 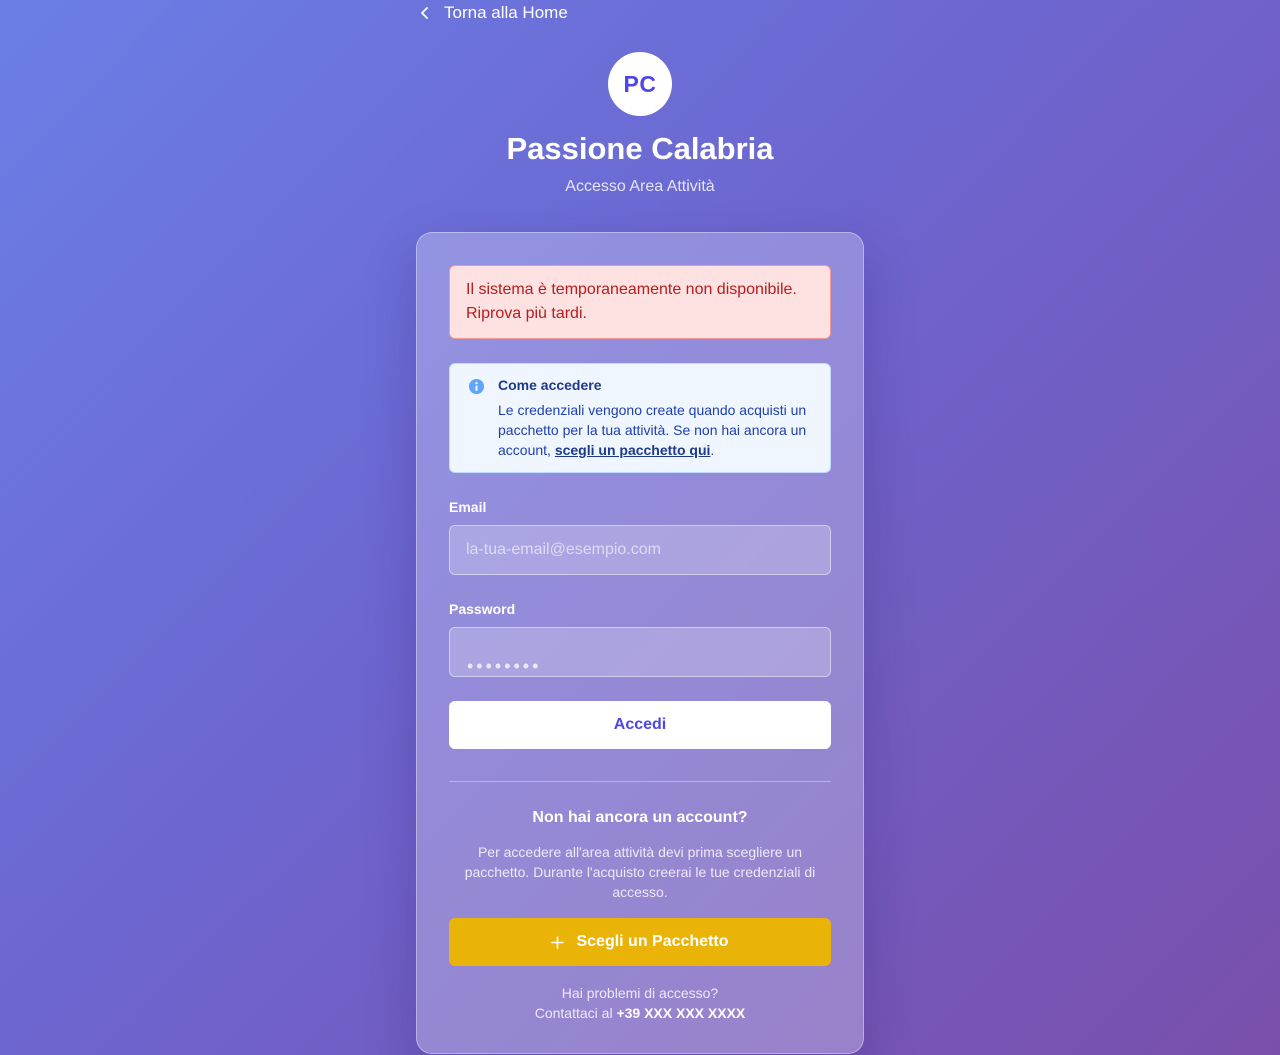 I want to click on info-title: Come accedere, so click(x=550, y=385).